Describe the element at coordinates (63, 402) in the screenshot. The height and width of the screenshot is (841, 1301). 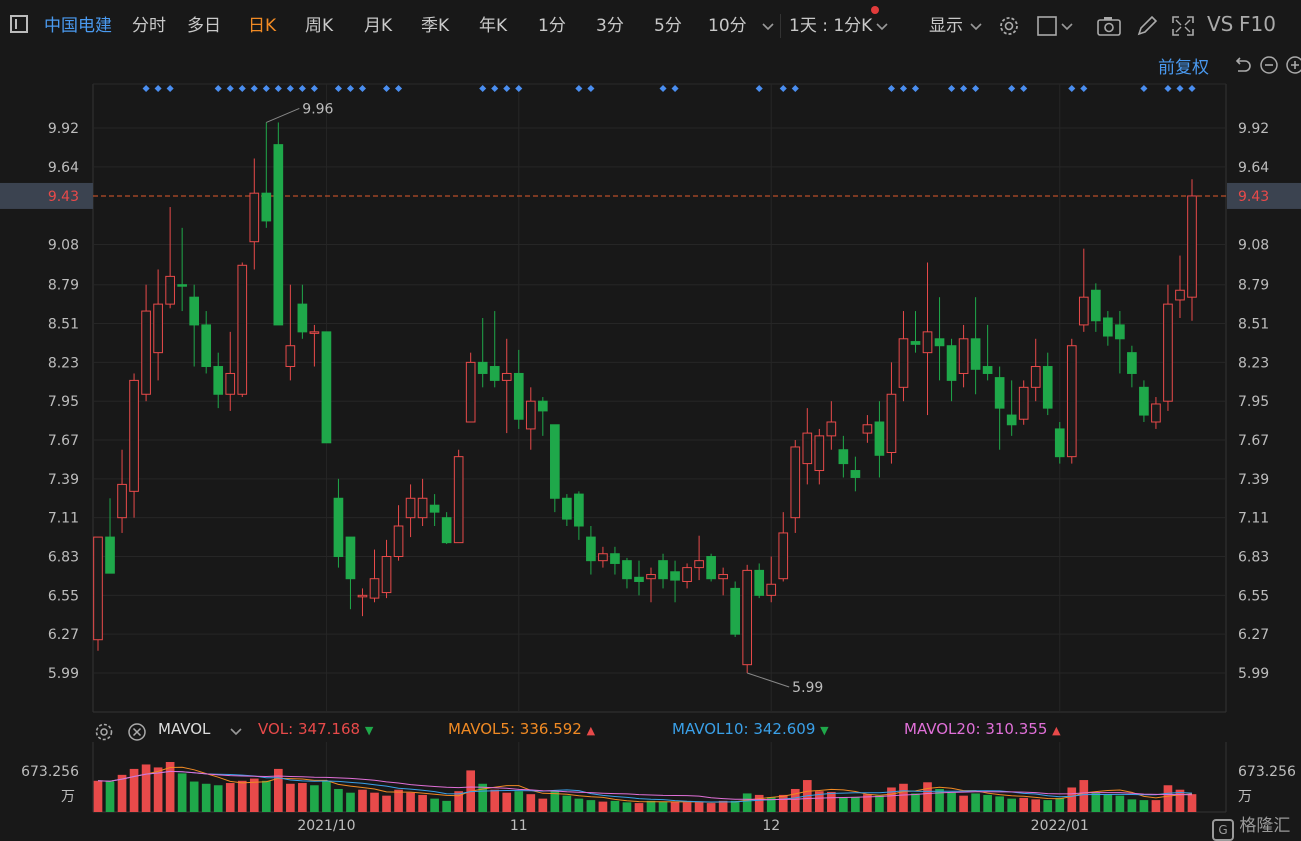
I see `y-tick-label-left: 7.95` at that location.